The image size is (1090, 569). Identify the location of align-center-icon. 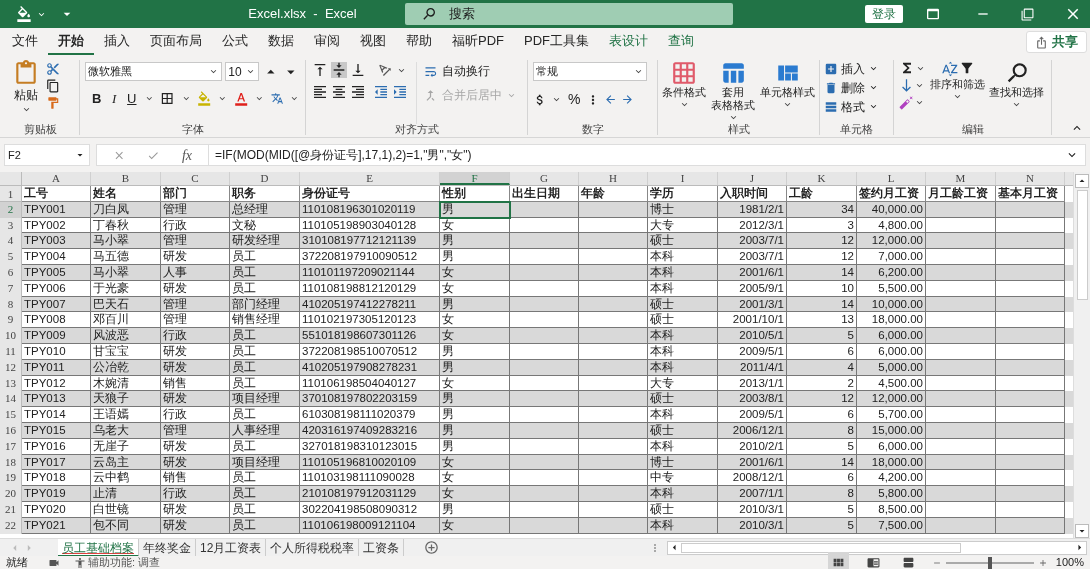
(339, 92).